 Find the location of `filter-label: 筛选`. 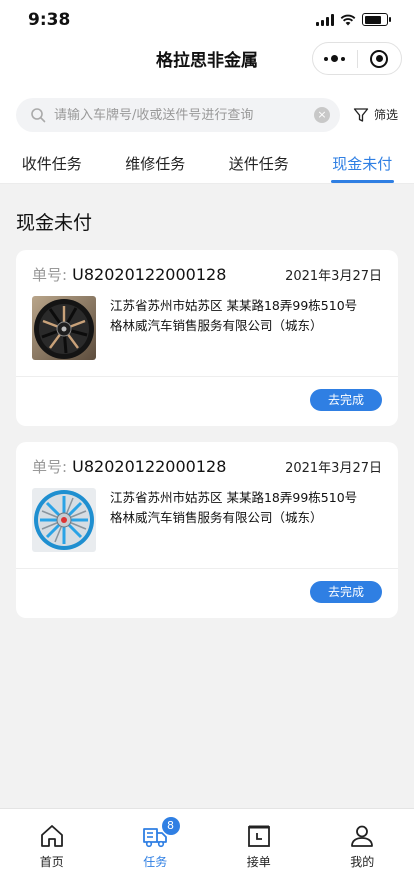

filter-label: 筛选 is located at coordinates (385, 115).